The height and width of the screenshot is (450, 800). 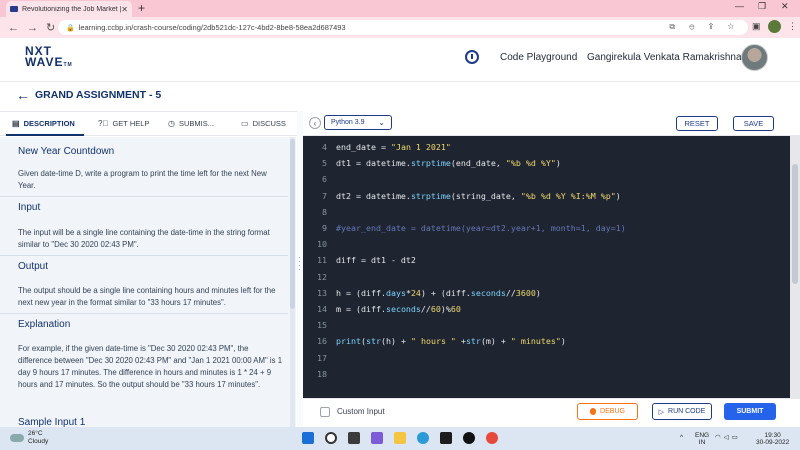 I want to click on code-playground-link: Code Playground, so click(x=538, y=57).